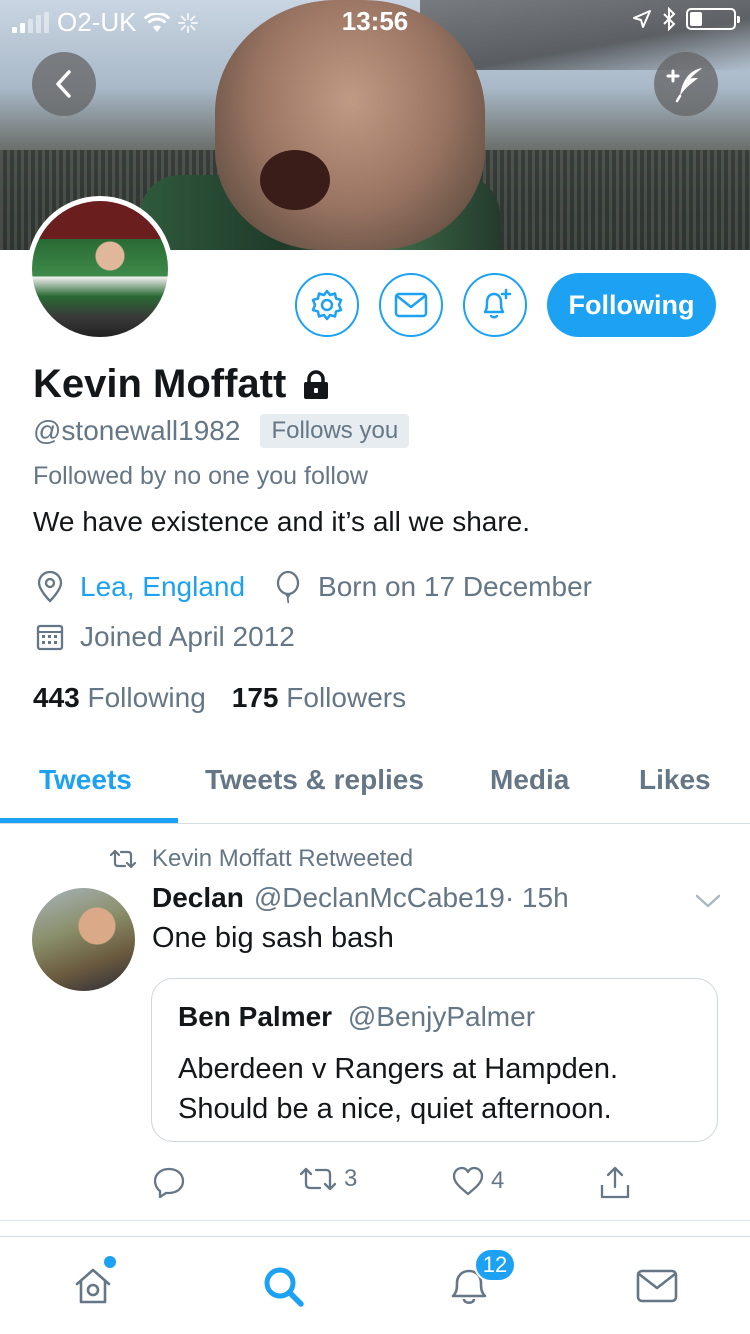  I want to click on tab-likes: Likes, so click(675, 780).